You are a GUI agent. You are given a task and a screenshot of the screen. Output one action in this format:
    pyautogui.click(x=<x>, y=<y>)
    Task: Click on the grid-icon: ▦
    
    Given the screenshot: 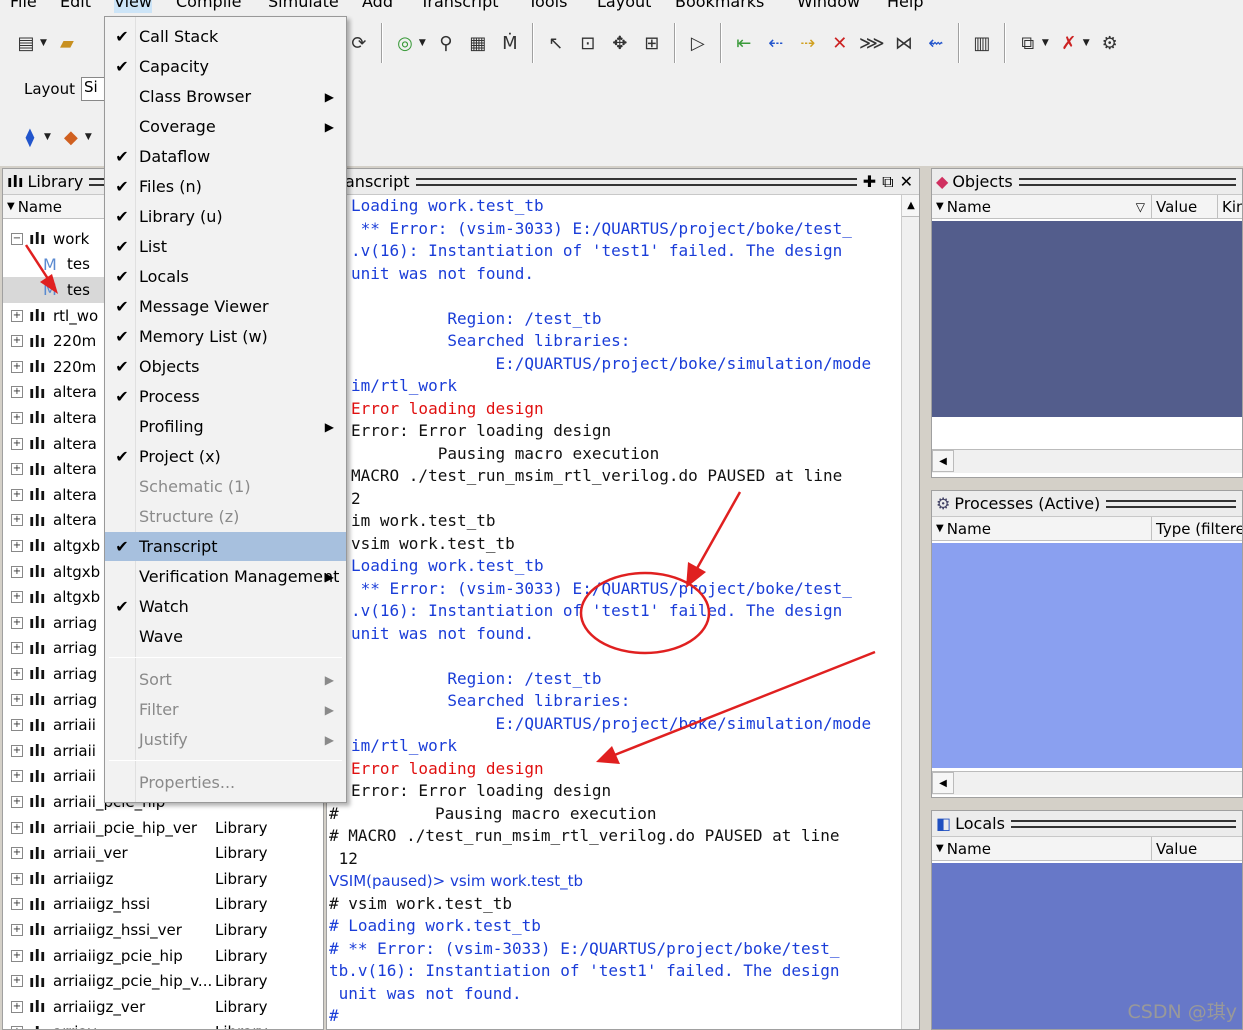 What is the action you would take?
    pyautogui.click(x=478, y=43)
    